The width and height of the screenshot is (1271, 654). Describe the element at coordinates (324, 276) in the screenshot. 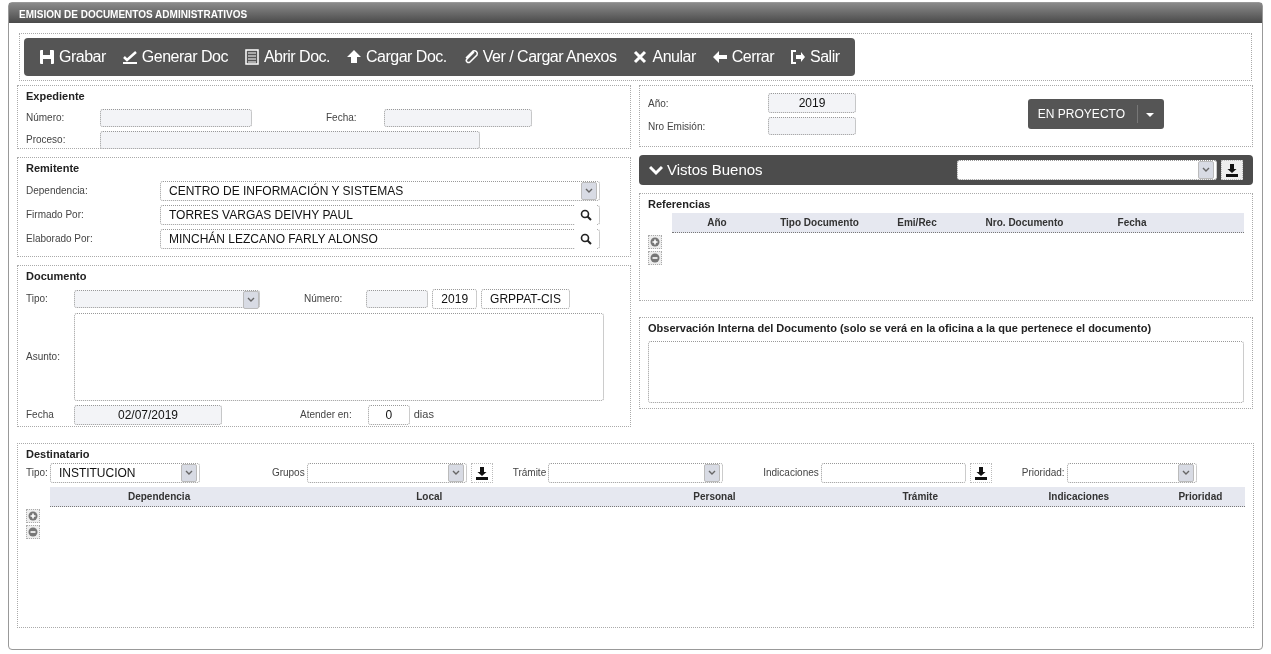

I see `section-legend: Documento` at that location.